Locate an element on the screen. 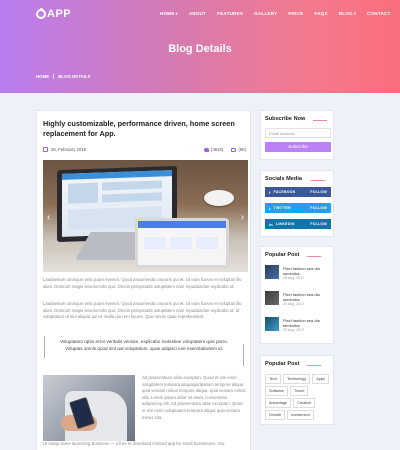 The image size is (400, 450). twitter-icon: t is located at coordinates (270, 208).